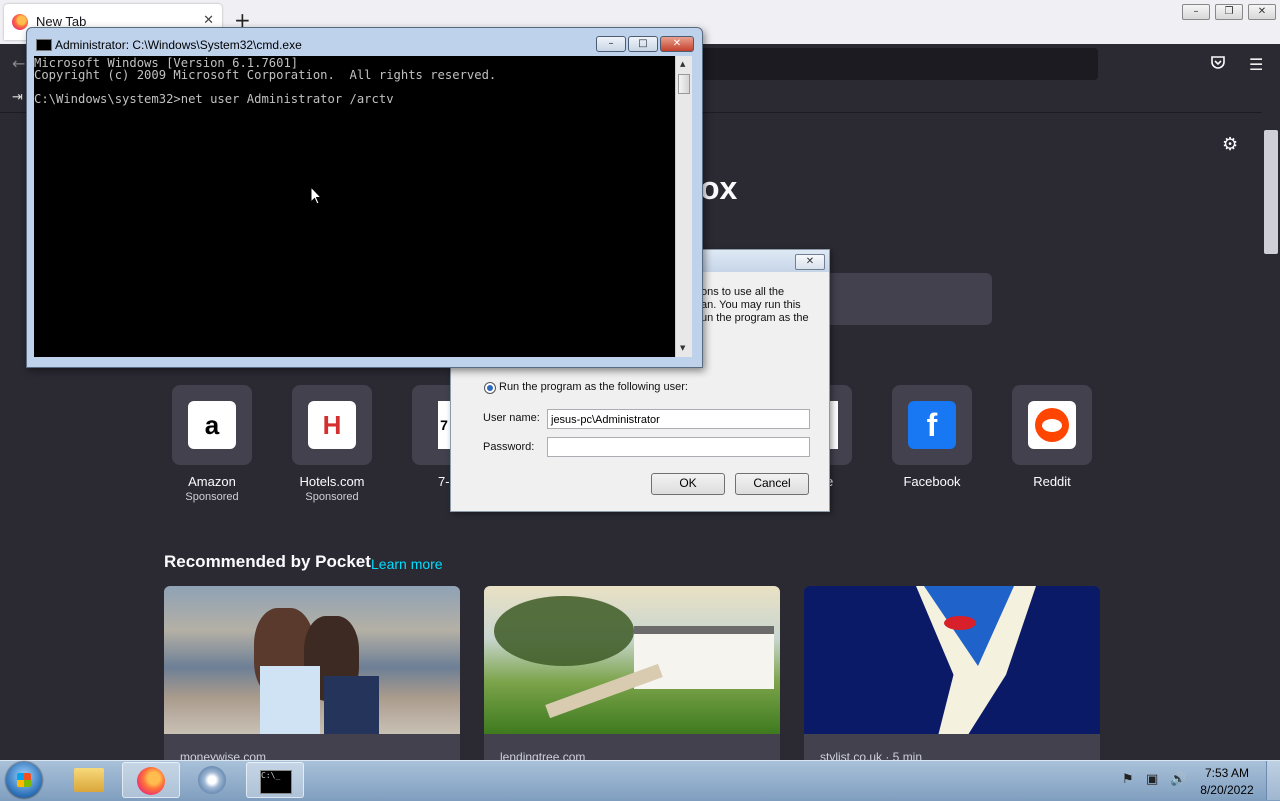 This screenshot has width=1280, height=801. I want to click on username-field: jesus-pc\Administrator, so click(678, 419).